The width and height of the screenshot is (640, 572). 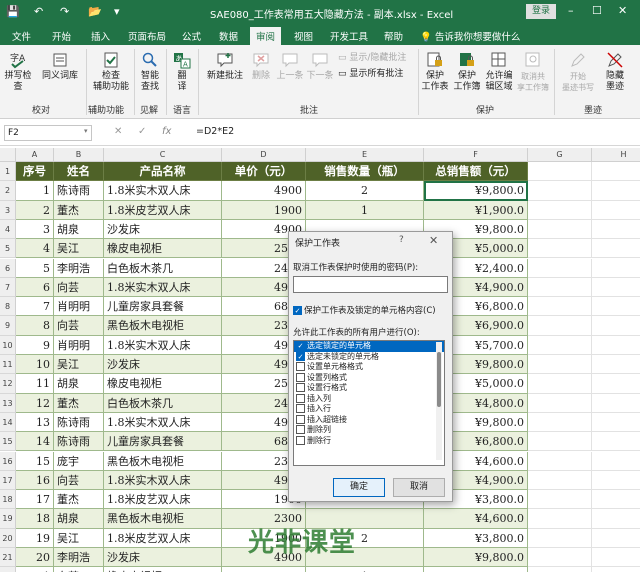 I want to click on table-cell: ¥3,800.0, so click(x=476, y=538).